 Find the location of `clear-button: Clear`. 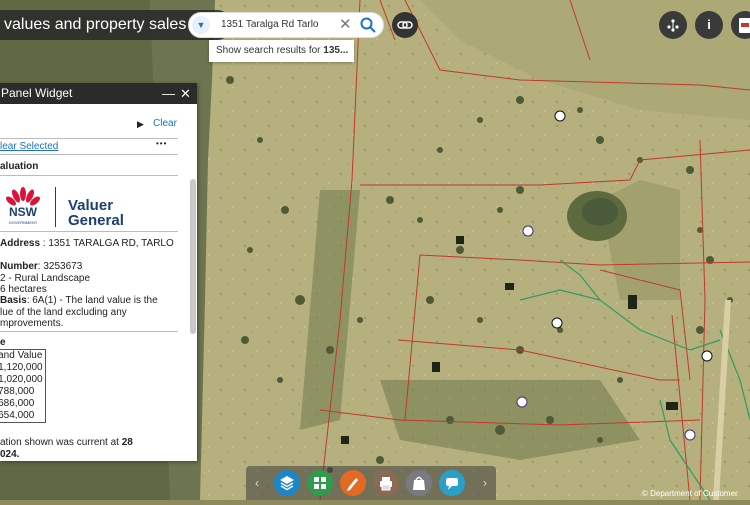

clear-button: Clear is located at coordinates (165, 123).